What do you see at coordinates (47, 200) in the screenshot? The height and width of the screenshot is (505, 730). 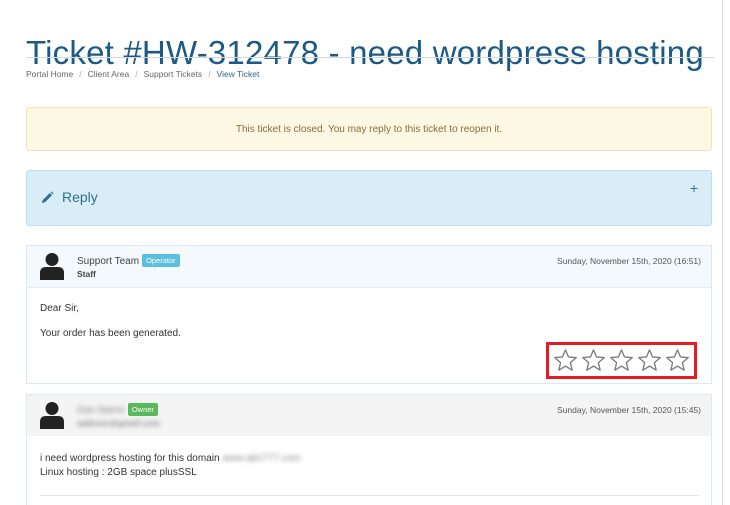 I see `pencil-icon` at bounding box center [47, 200].